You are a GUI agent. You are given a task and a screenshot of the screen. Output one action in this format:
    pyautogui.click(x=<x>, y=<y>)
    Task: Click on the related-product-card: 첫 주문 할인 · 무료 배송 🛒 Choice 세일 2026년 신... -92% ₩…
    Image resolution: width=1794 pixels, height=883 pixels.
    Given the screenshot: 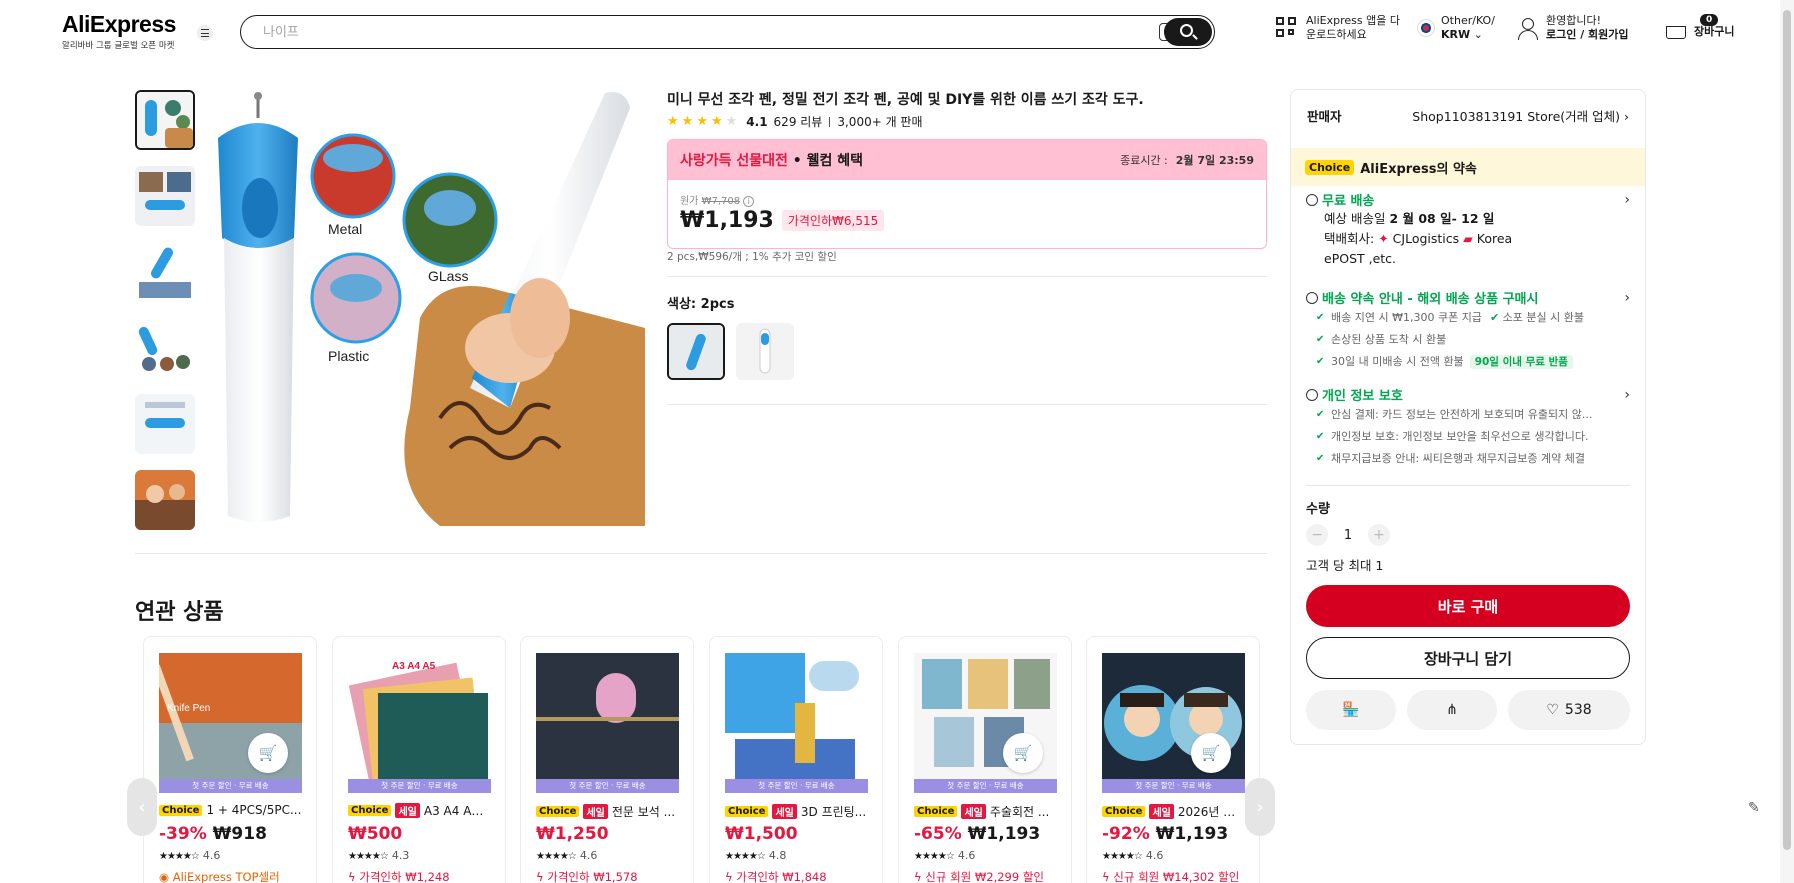 What is the action you would take?
    pyautogui.click(x=1173, y=759)
    